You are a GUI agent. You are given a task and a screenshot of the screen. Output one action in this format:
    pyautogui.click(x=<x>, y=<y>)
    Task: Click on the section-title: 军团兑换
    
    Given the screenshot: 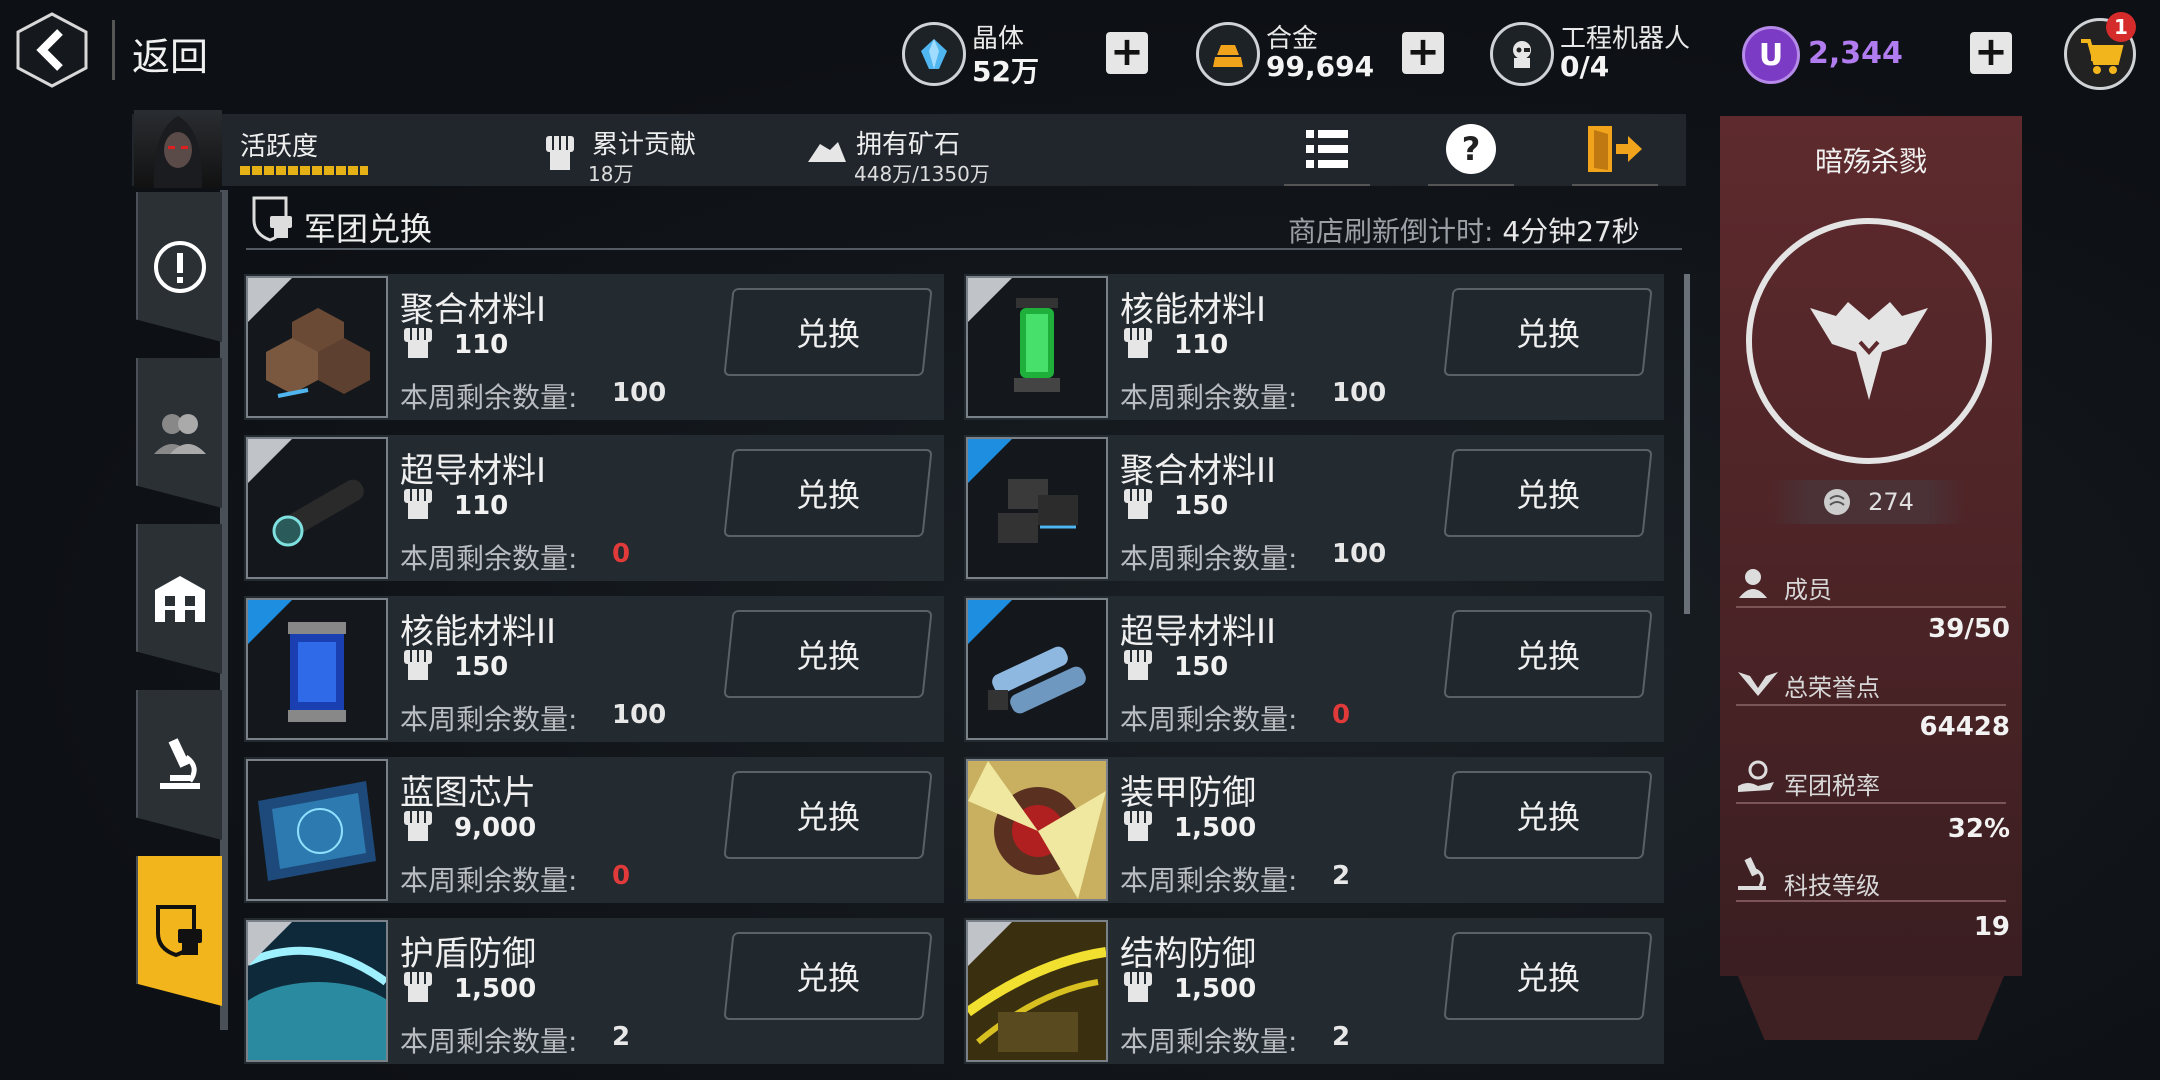 What is the action you would take?
    pyautogui.click(x=368, y=229)
    